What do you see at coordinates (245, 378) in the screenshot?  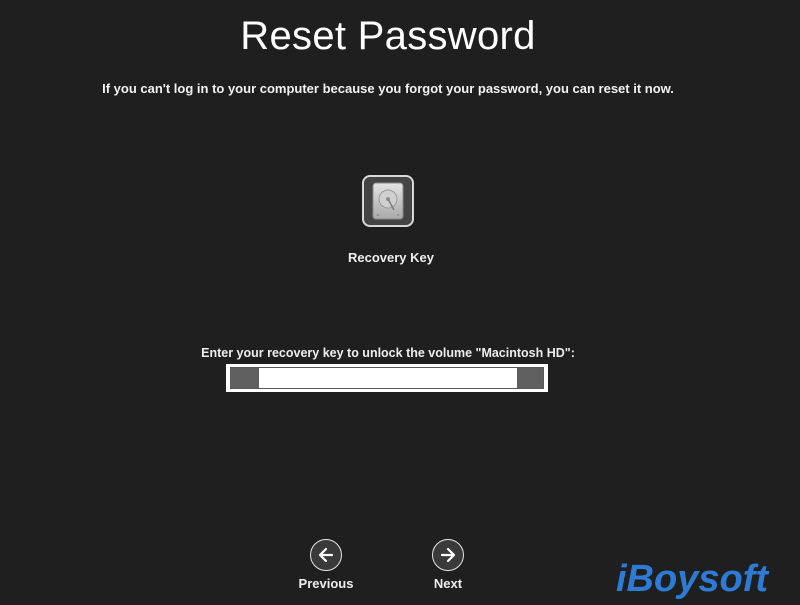 I see `recovery-key-field-left-segment` at bounding box center [245, 378].